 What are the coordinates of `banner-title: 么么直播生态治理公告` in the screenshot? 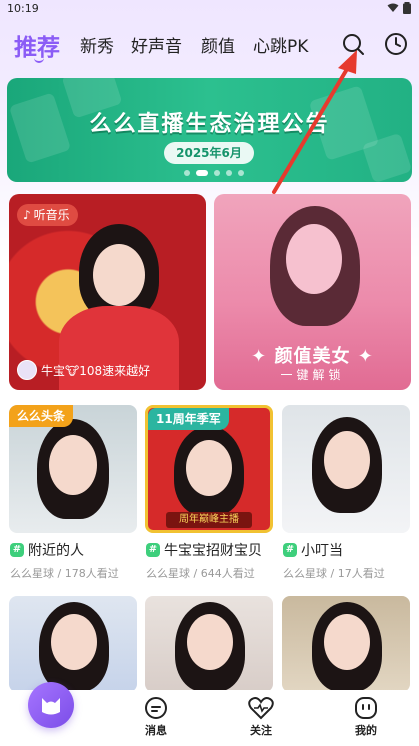 It's located at (209, 124).